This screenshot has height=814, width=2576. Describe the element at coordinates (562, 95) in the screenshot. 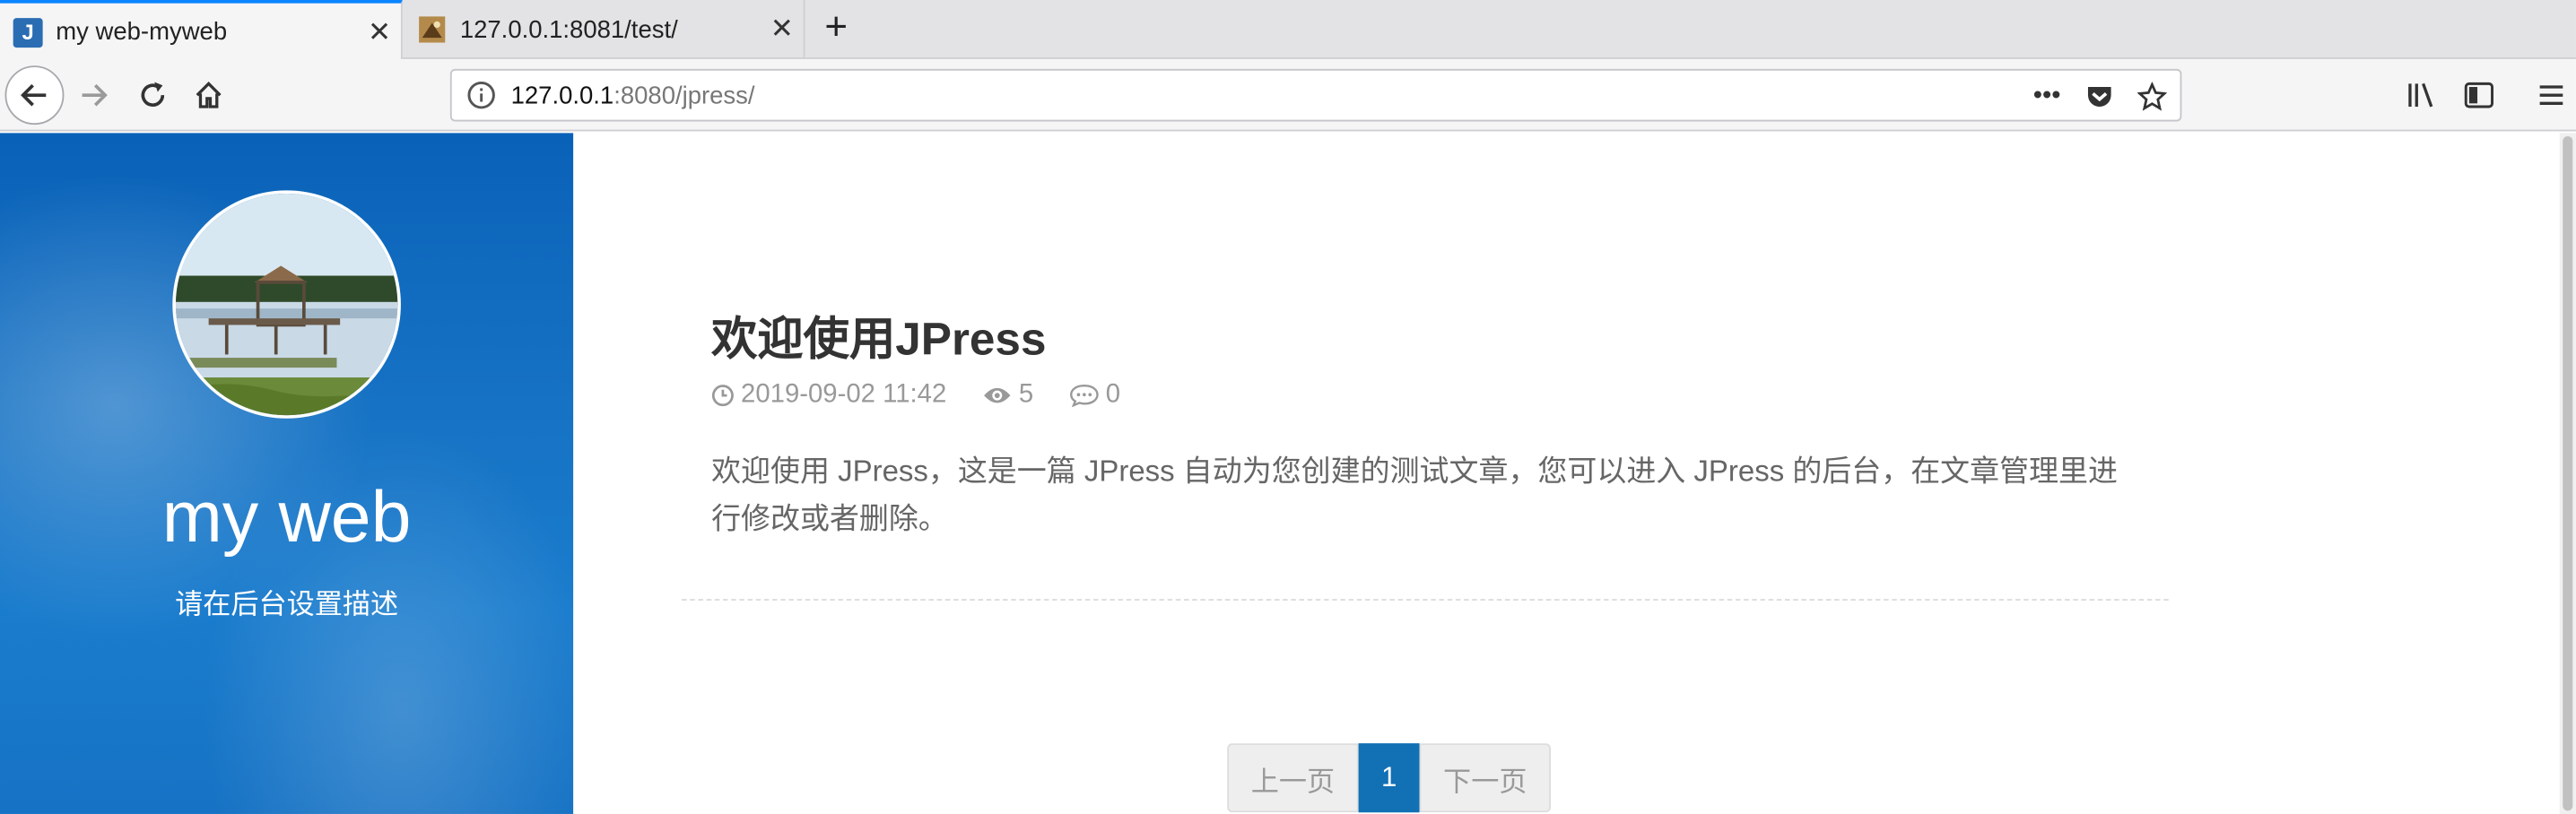

I see `url-host: 127.0.0.1` at that location.